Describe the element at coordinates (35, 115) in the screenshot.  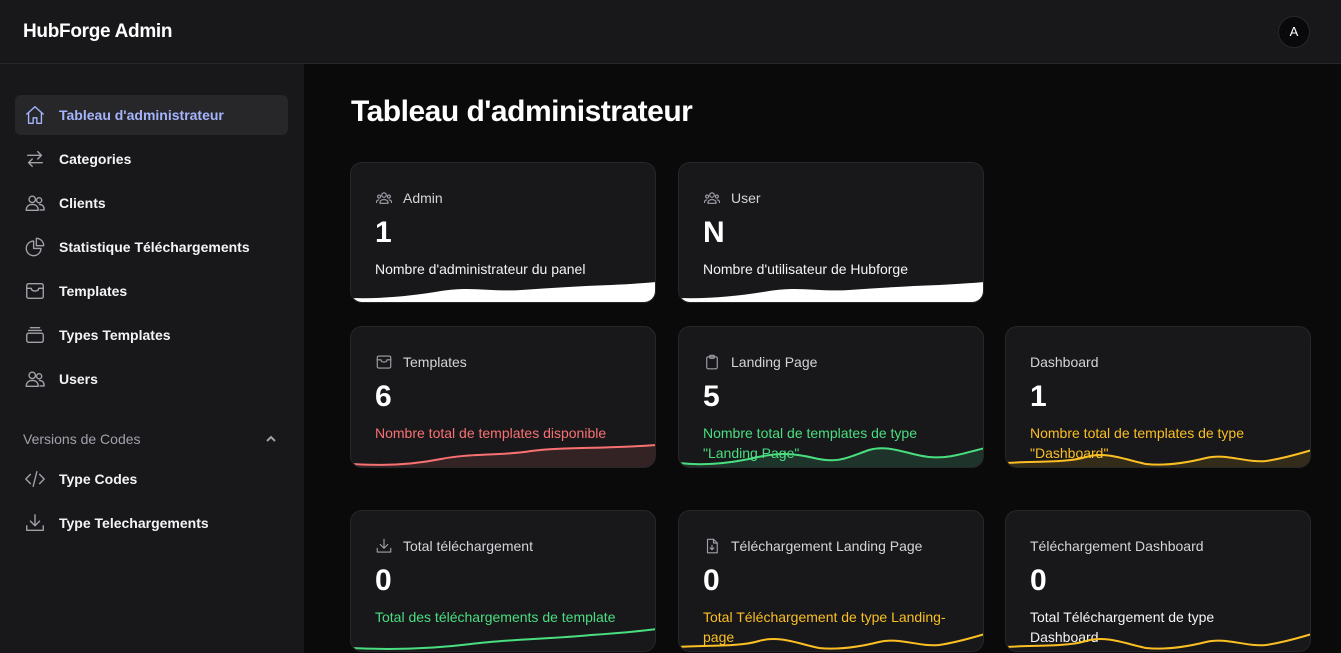
I see `home-icon` at that location.